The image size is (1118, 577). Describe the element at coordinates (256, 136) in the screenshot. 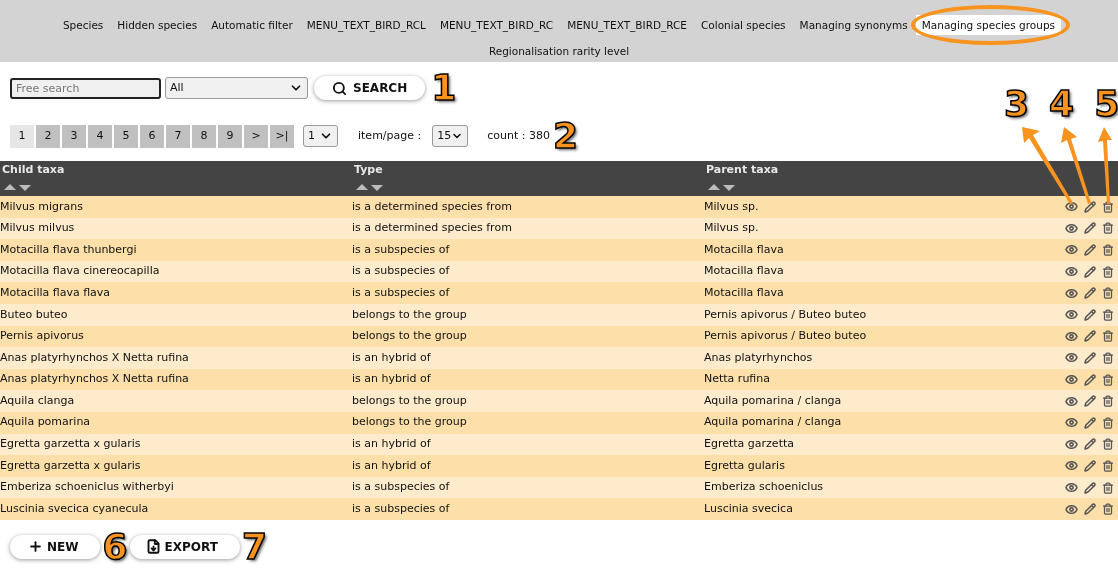

I see `page-button: >` at that location.